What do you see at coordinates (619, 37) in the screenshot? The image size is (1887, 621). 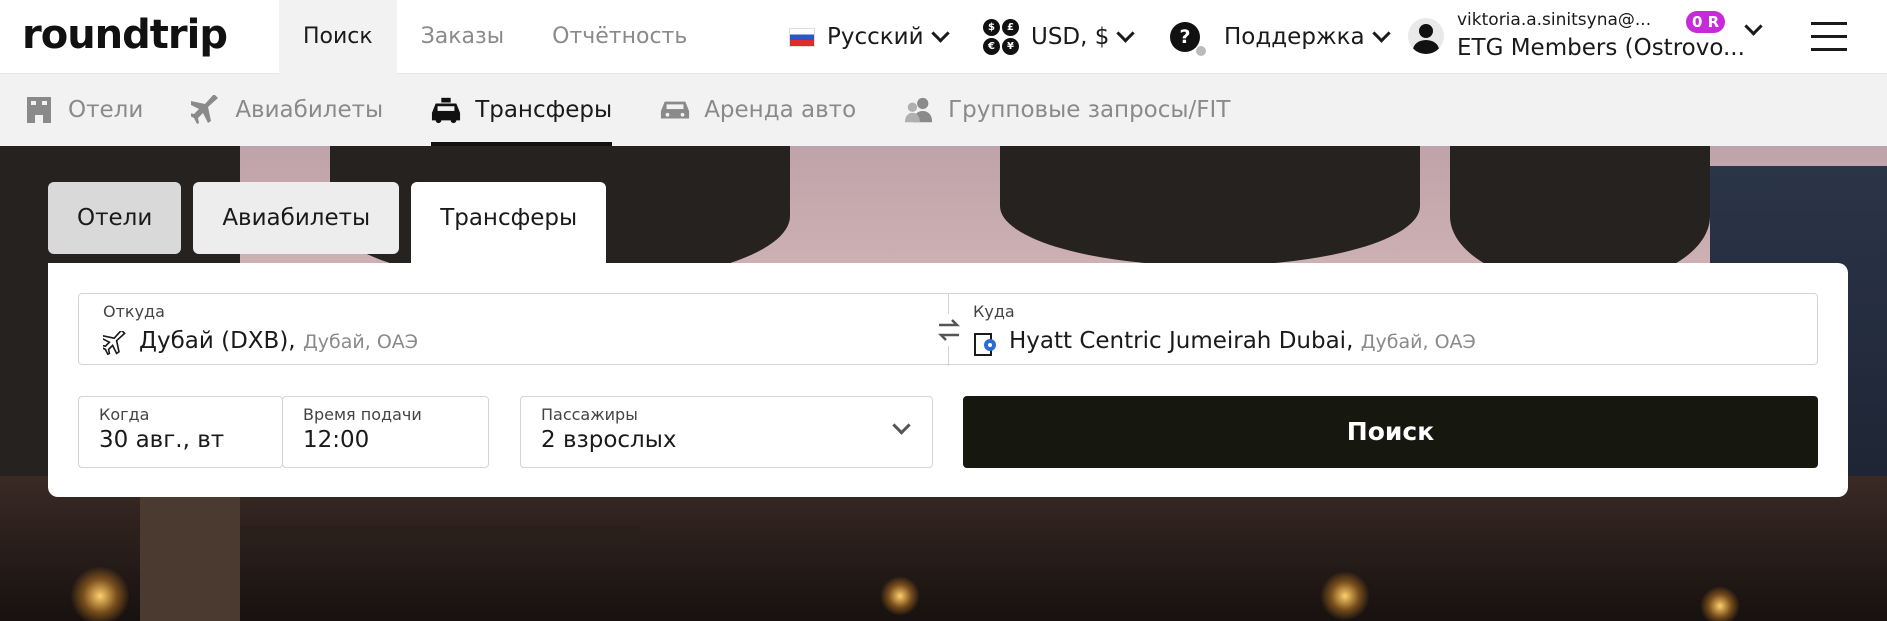 I see `nav-reports: Отчётность` at bounding box center [619, 37].